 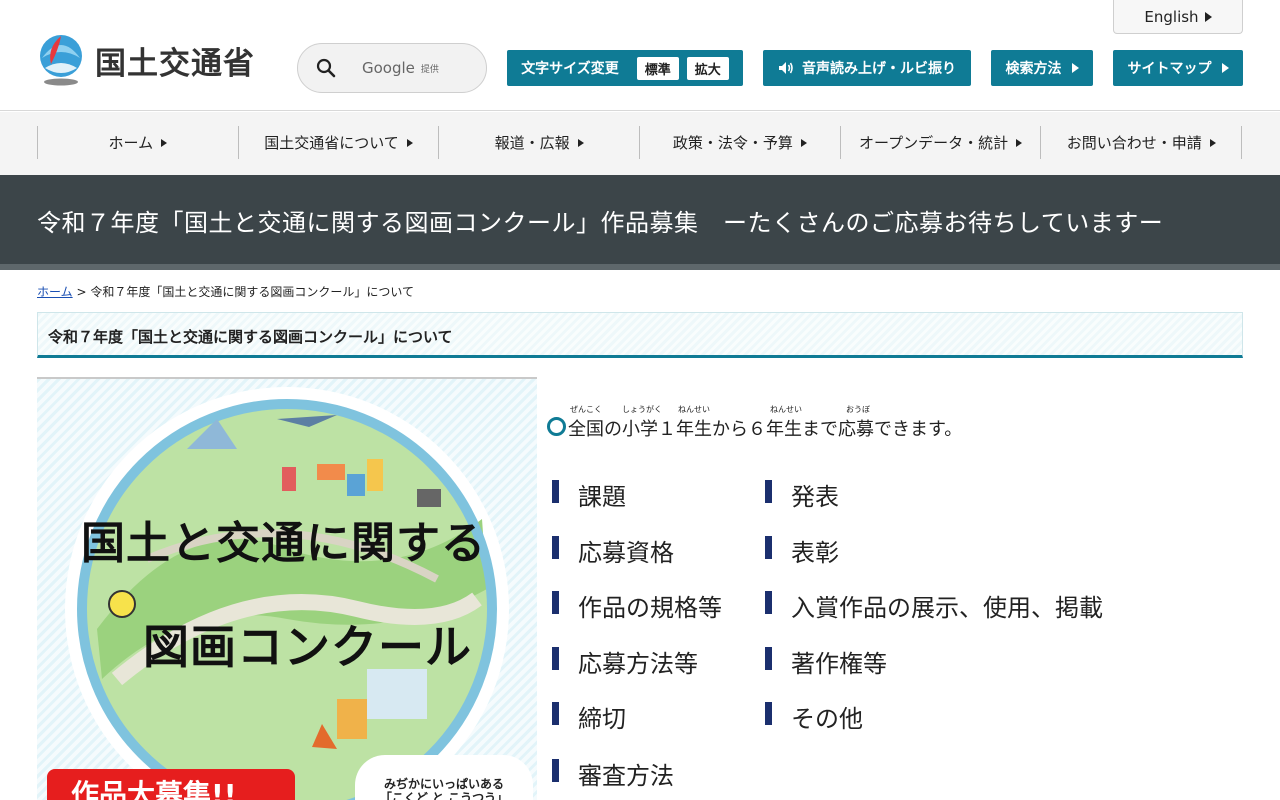 What do you see at coordinates (765, 429) in the screenshot?
I see `eligibility-text: 全国の小学１年生から６年生まで応募できます。` at bounding box center [765, 429].